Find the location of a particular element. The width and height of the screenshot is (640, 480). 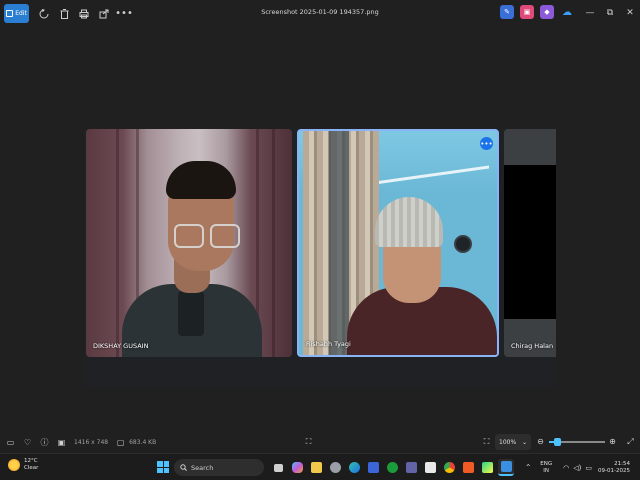

search-label: Search is located at coordinates (202, 467).